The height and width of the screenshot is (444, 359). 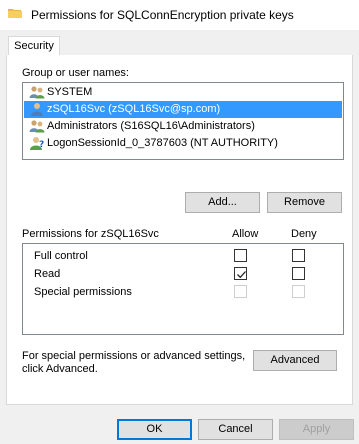 What do you see at coordinates (70, 92) in the screenshot?
I see `user-name: SYSTEM` at bounding box center [70, 92].